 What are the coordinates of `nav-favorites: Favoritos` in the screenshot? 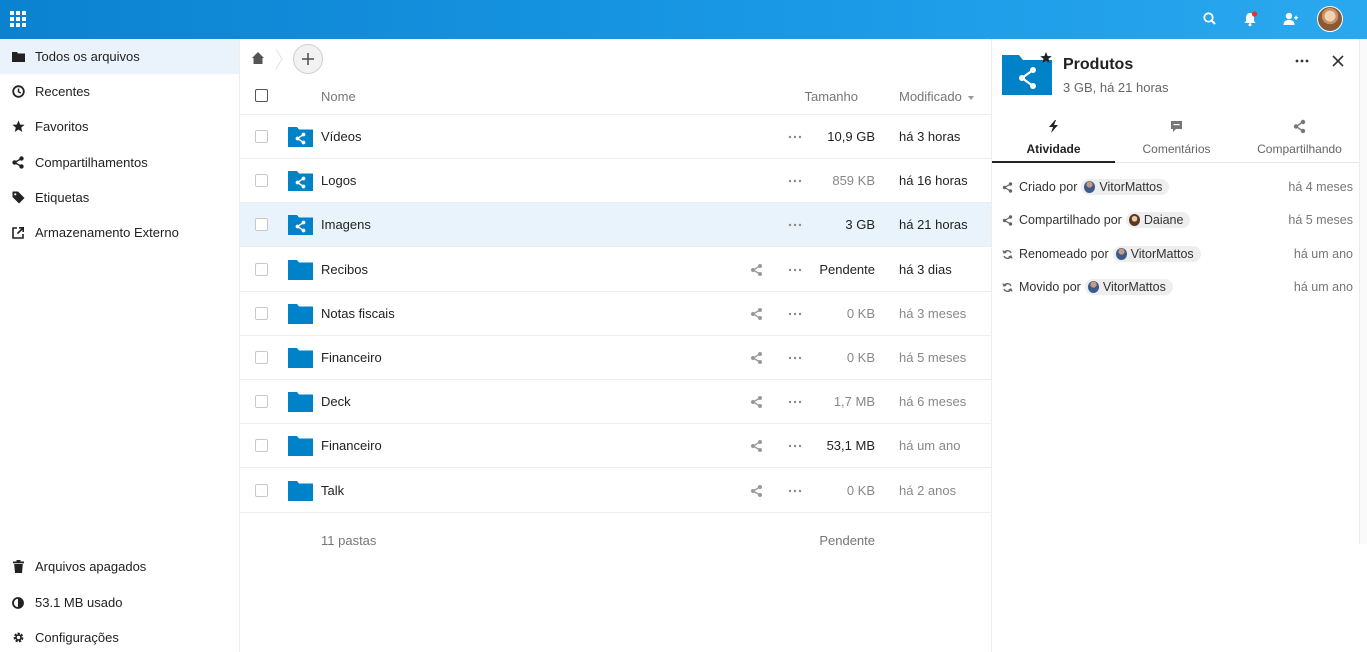 It's located at (119, 126).